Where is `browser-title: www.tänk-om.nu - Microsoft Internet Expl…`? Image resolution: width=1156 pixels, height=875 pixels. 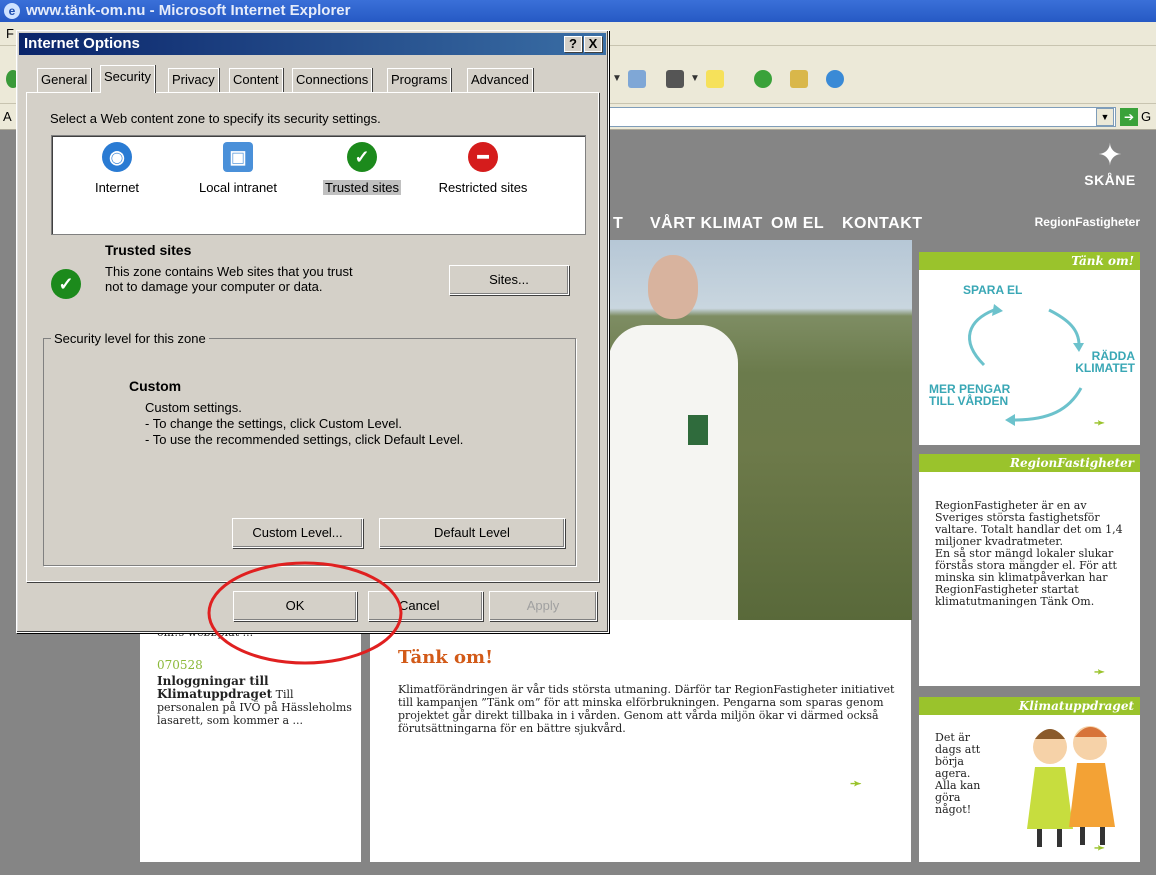 browser-title: www.tänk-om.nu - Microsoft Internet Expl… is located at coordinates (188, 10).